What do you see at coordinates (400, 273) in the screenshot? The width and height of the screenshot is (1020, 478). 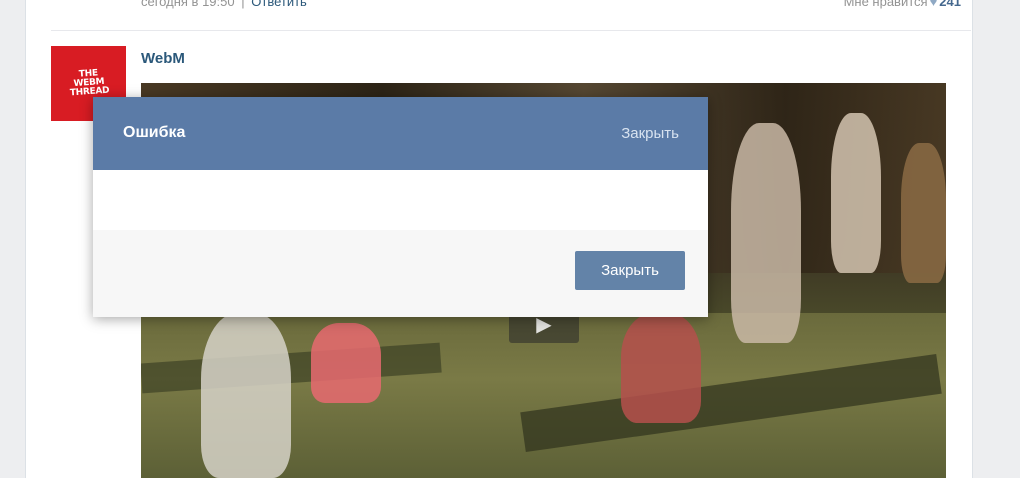 I see `dialog-footer: Закрыть` at bounding box center [400, 273].